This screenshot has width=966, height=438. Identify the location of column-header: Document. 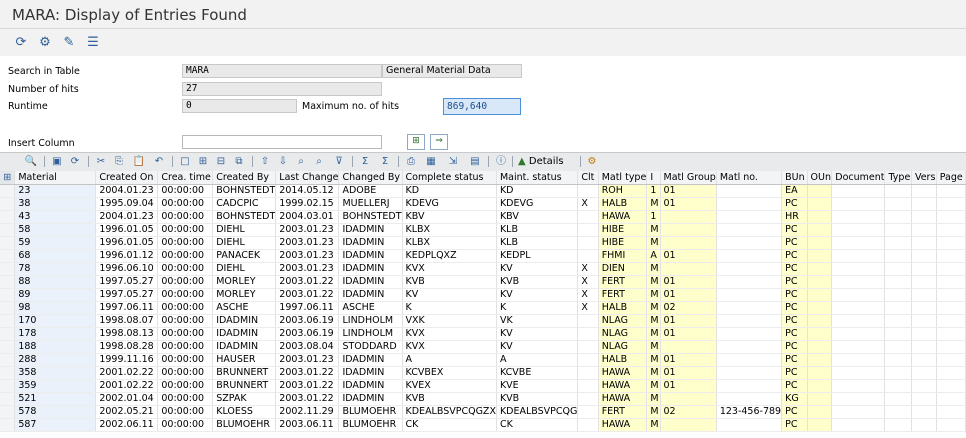
(858, 178).